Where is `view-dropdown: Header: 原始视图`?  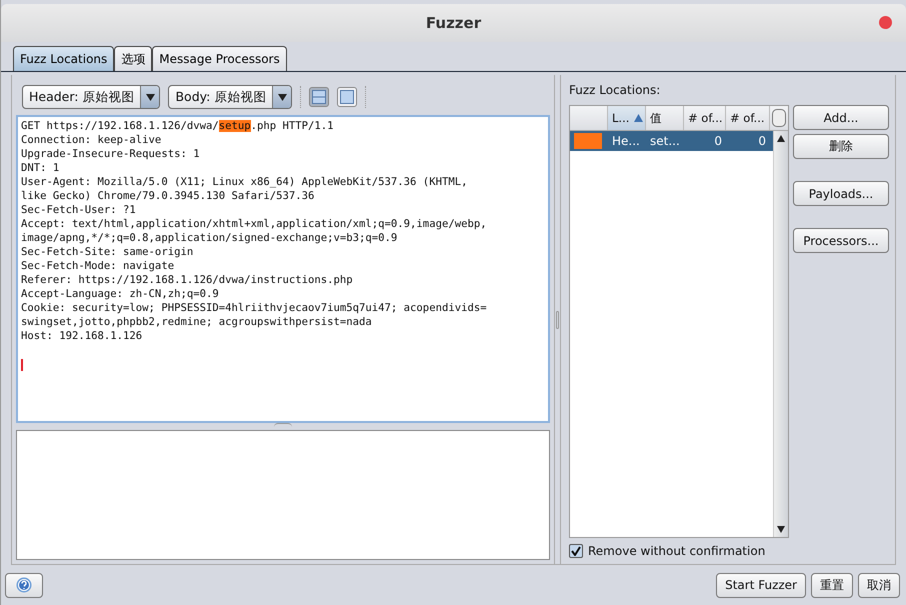 view-dropdown: Header: 原始视图 is located at coordinates (91, 97).